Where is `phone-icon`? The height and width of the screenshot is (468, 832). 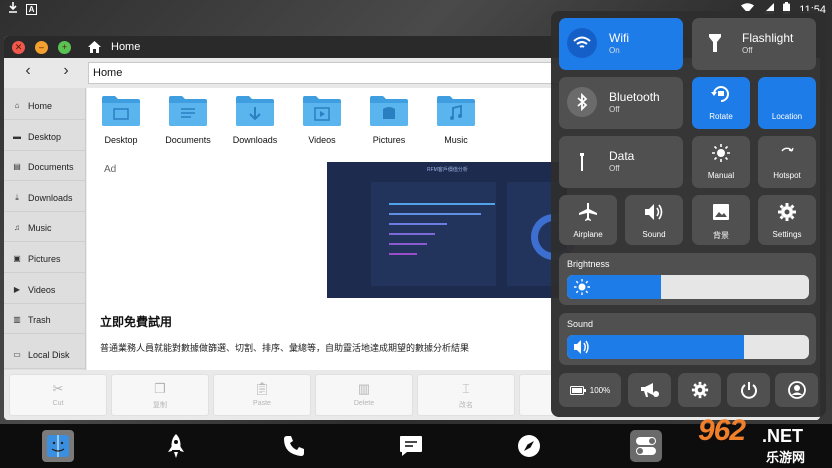 phone-icon is located at coordinates (294, 446).